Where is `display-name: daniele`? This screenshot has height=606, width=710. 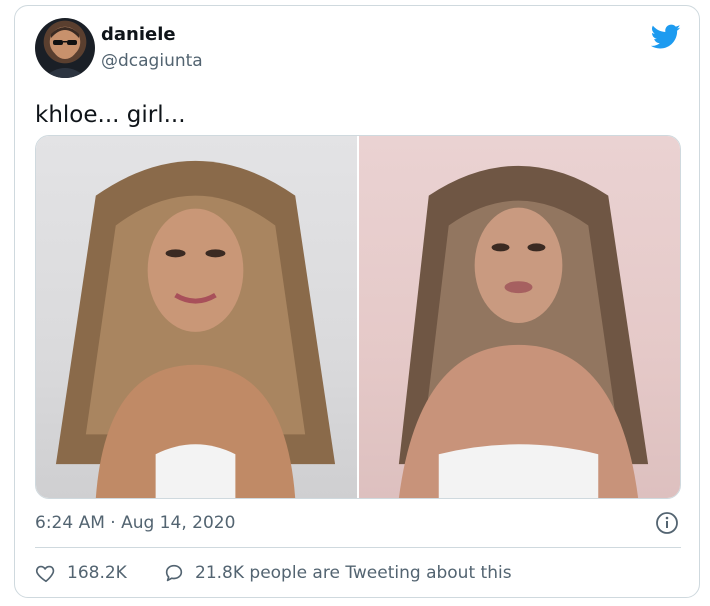
display-name: daniele is located at coordinates (138, 34).